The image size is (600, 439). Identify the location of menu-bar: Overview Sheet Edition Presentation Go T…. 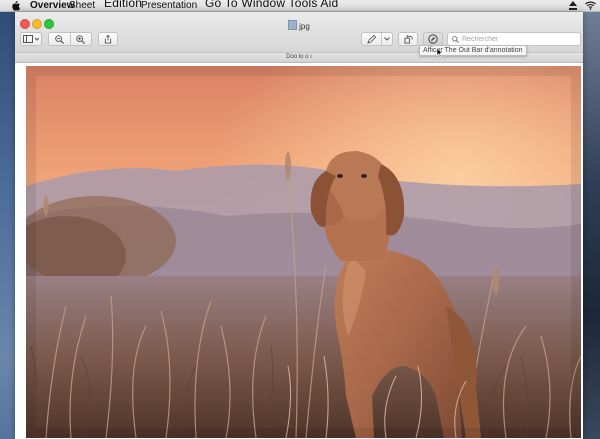
(300, 6).